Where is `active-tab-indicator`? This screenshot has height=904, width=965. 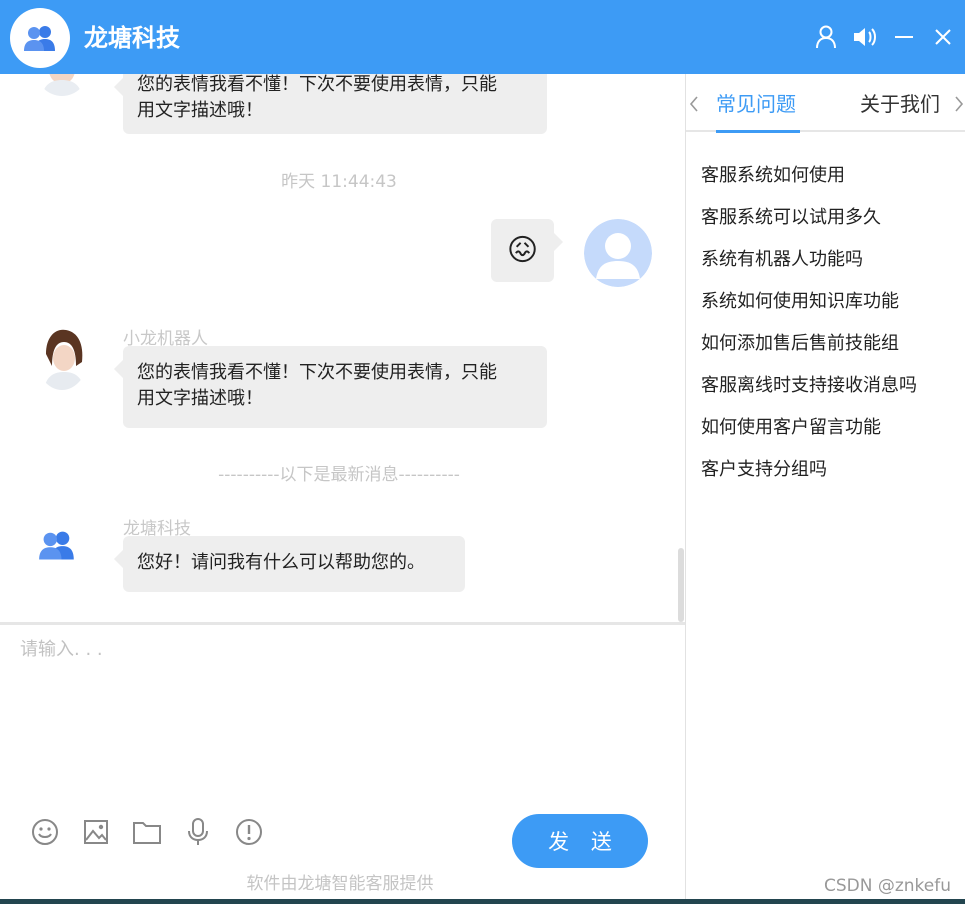 active-tab-indicator is located at coordinates (758, 131).